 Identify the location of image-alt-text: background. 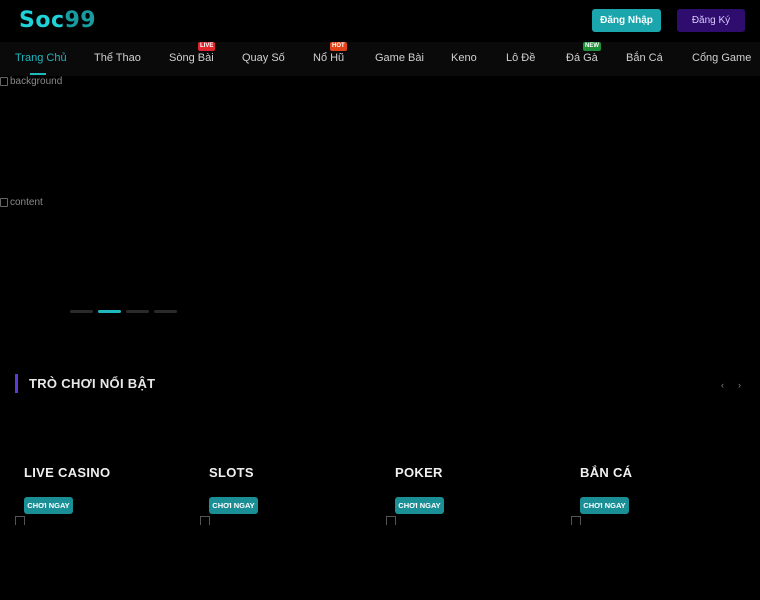
(36, 81).